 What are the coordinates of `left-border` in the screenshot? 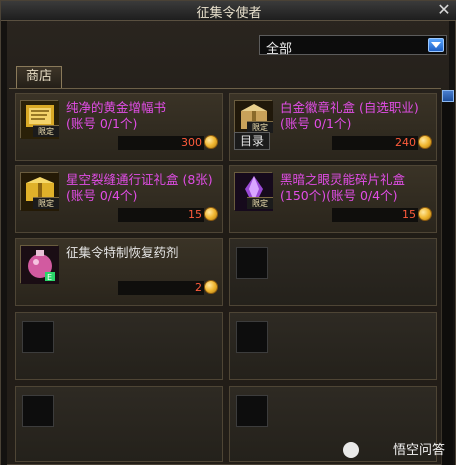 It's located at (4, 243).